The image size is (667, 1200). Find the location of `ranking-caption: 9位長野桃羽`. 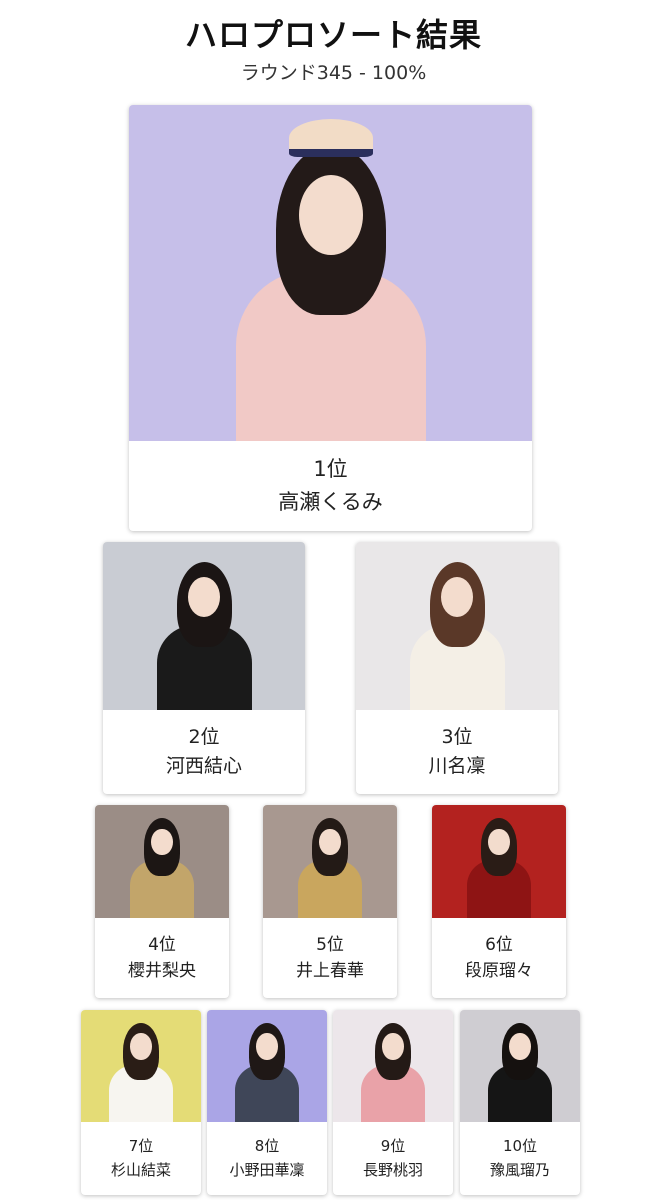

ranking-caption: 9位長野桃羽 is located at coordinates (393, 1158).